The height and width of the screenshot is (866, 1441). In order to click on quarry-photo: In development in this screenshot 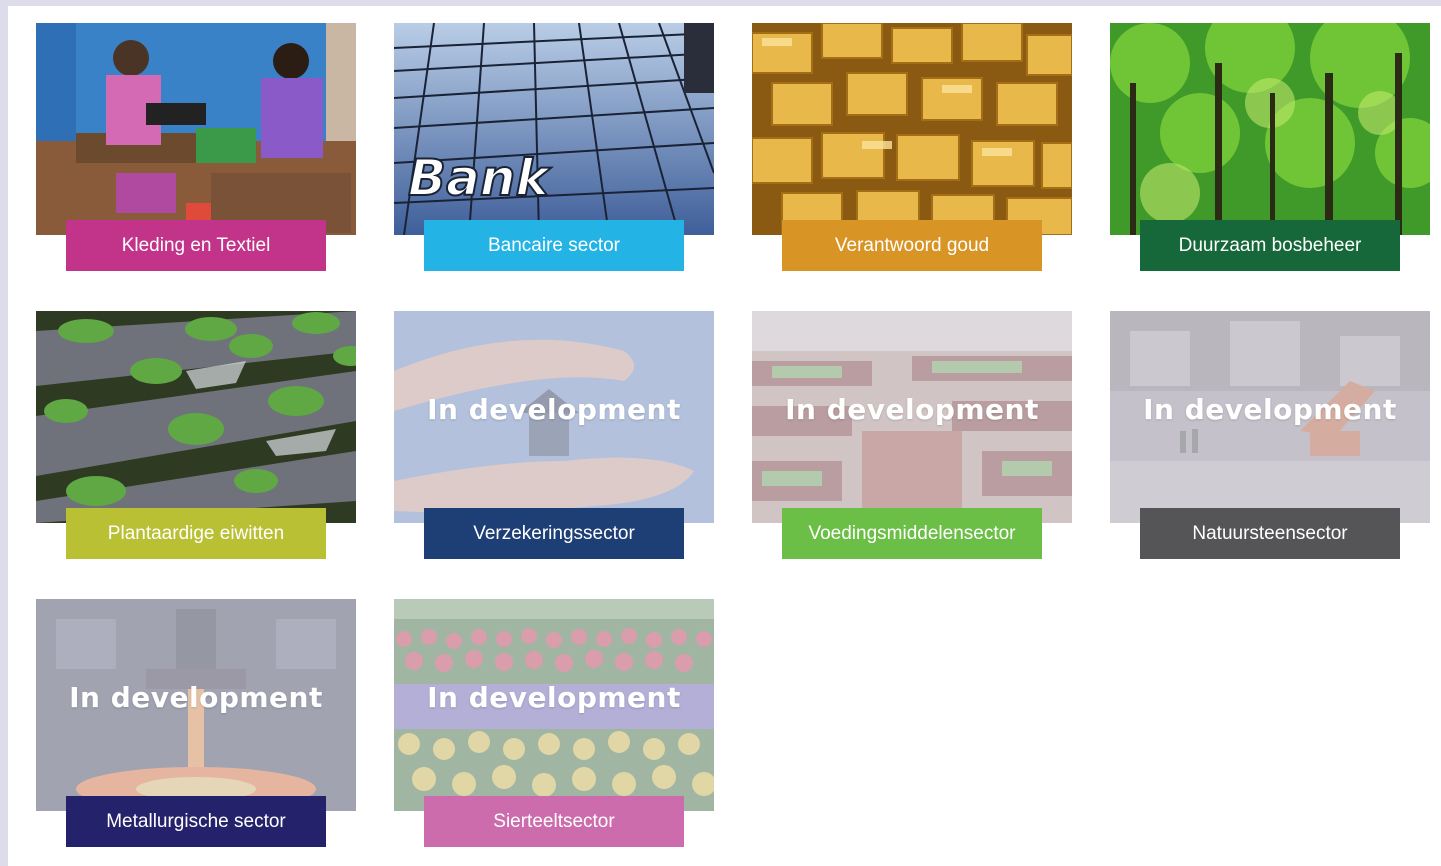, I will do `click(1270, 417)`.